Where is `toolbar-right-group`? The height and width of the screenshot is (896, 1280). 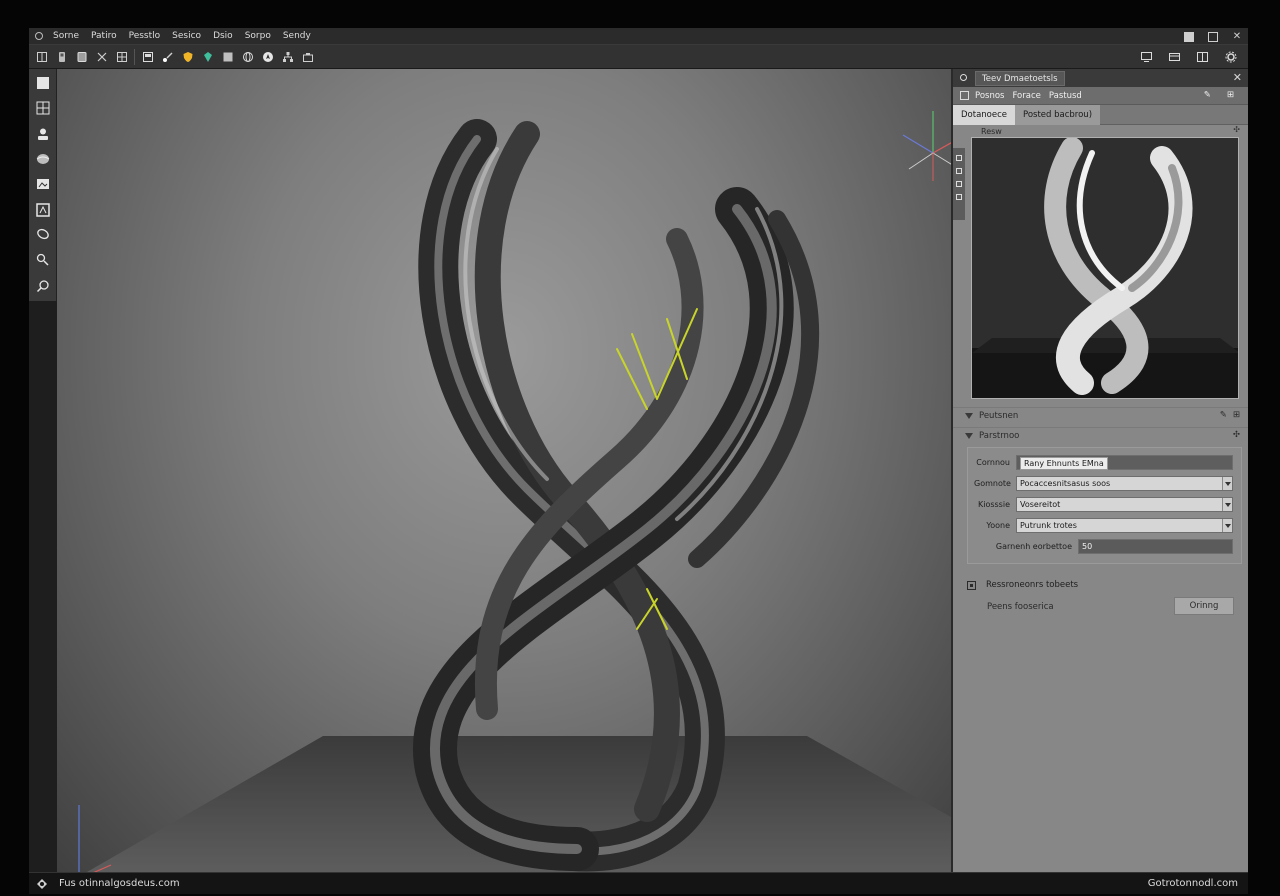
toolbar-right-group is located at coordinates (1190, 57).